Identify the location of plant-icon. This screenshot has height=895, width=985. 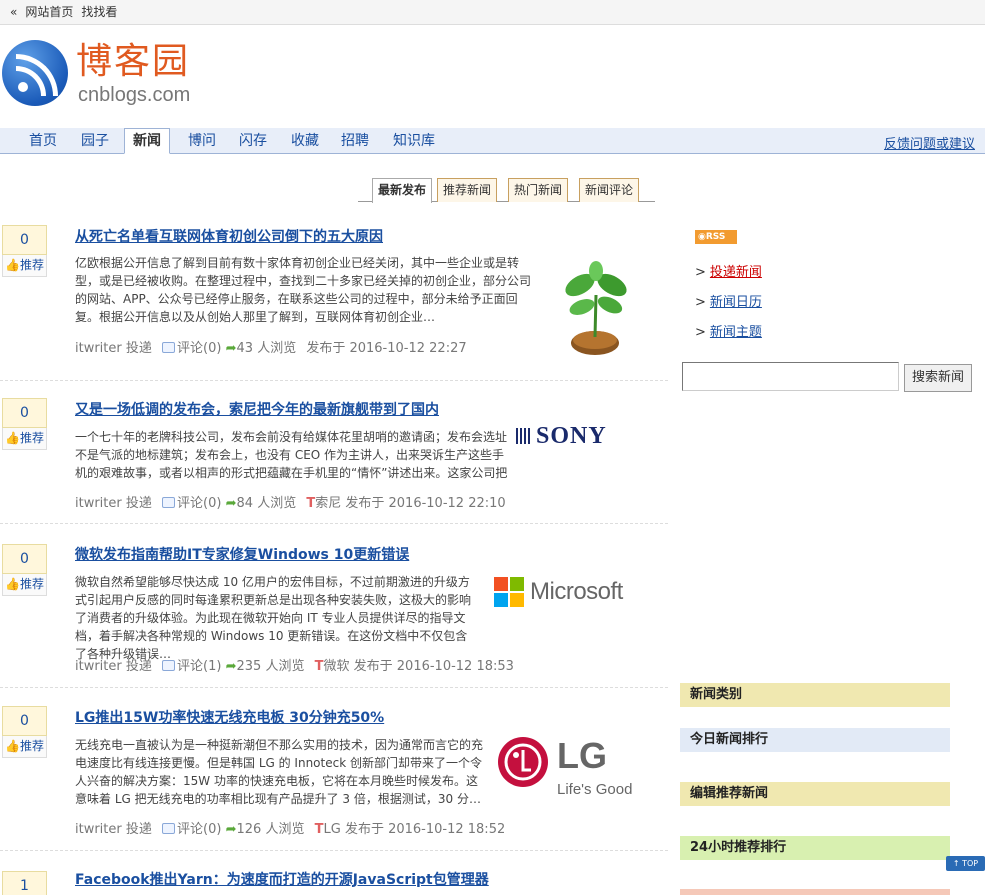
(596, 308).